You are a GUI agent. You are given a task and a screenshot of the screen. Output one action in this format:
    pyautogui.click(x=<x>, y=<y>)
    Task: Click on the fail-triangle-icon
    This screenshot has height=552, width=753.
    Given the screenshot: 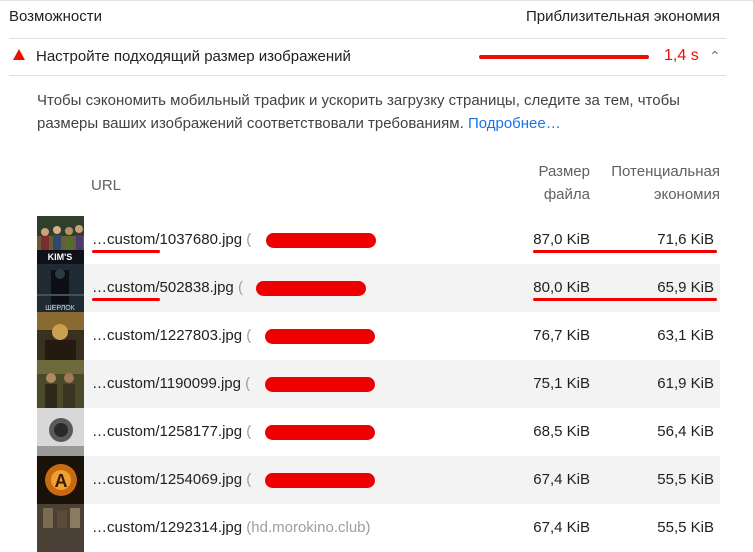 What is the action you would take?
    pyautogui.click(x=19, y=54)
    